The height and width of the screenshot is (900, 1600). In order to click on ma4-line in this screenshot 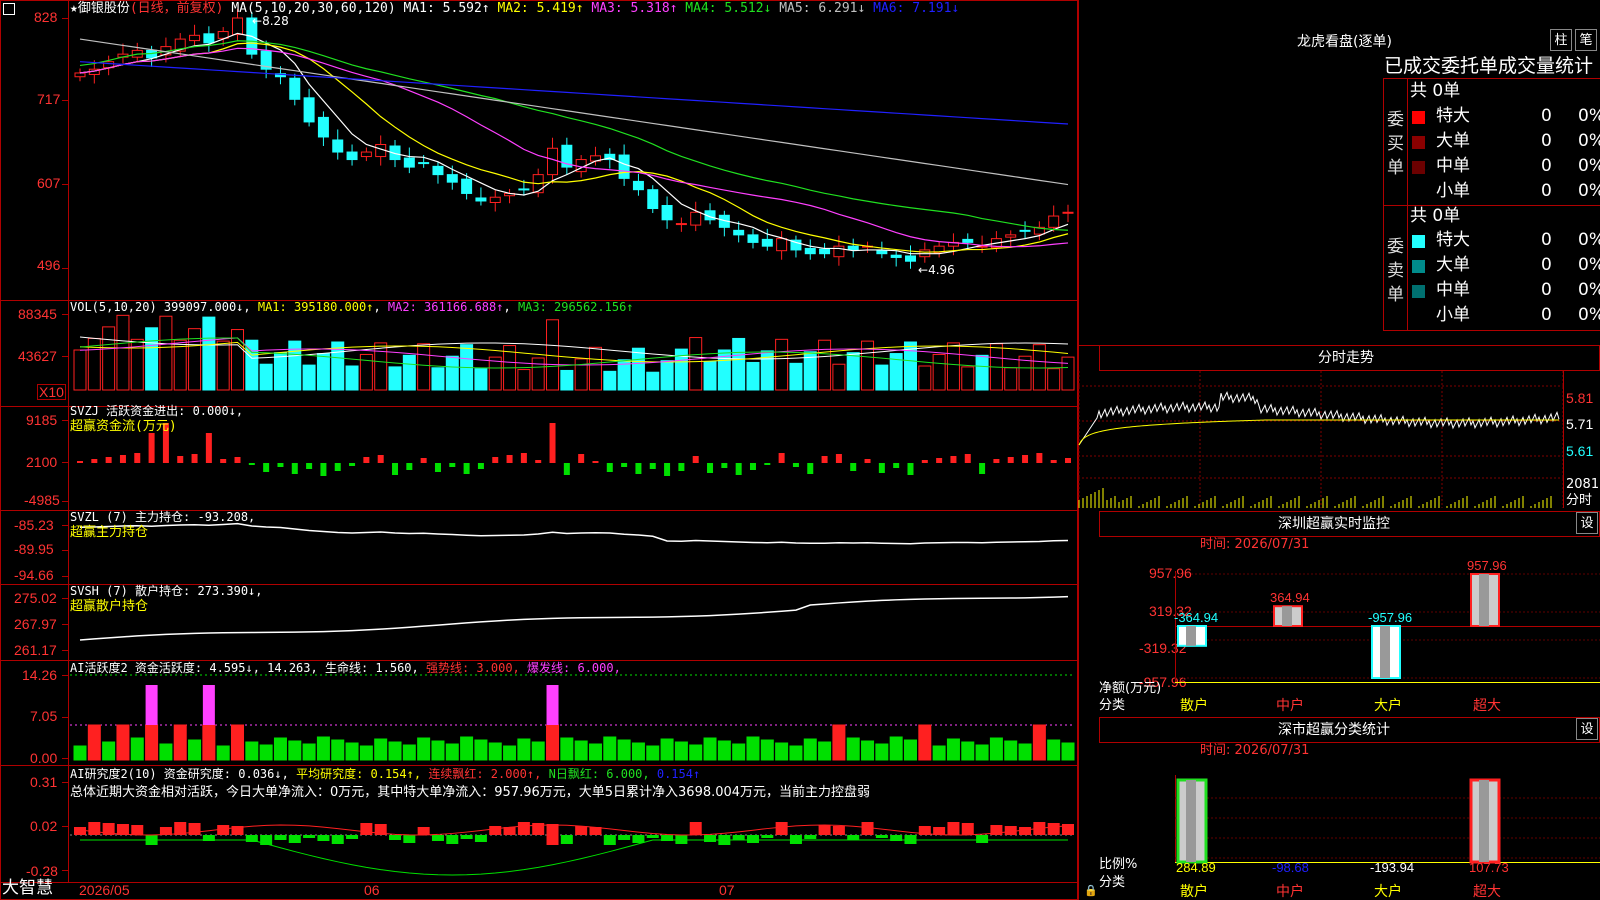, I will do `click(574, 135)`.